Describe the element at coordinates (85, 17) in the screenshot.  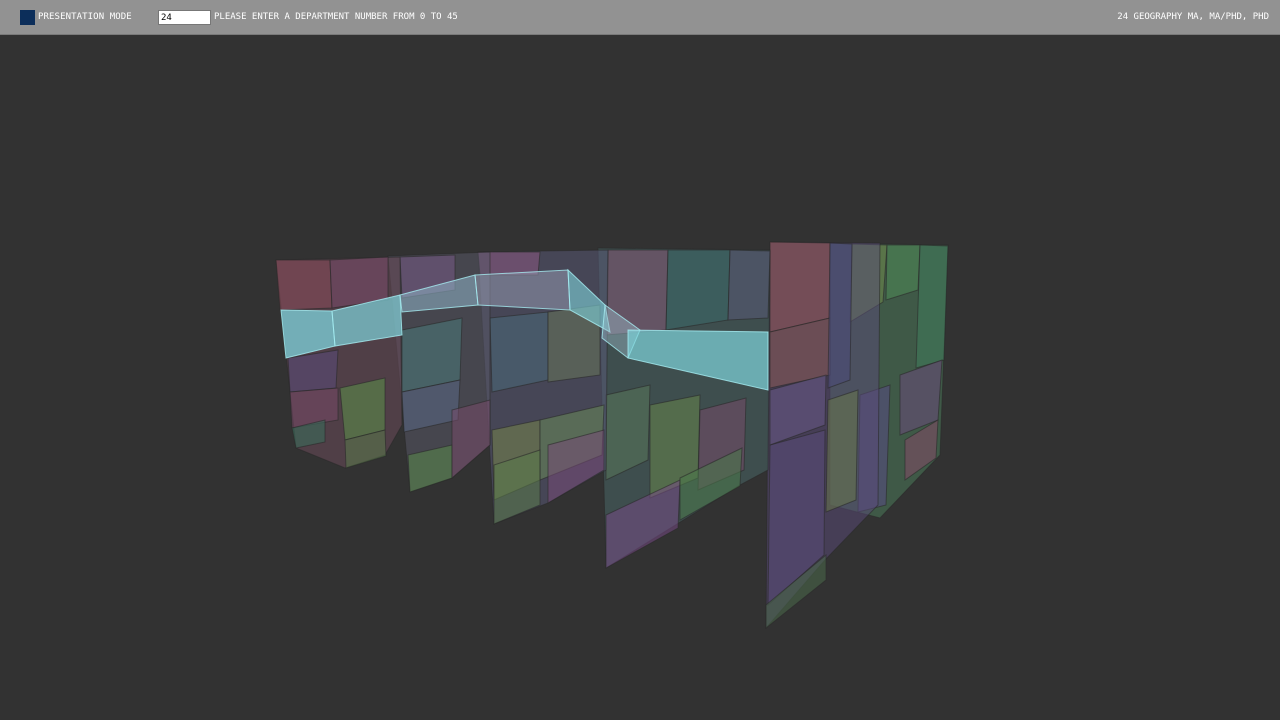
I see `presentation-mode-label: PRESENTATION MODE` at that location.